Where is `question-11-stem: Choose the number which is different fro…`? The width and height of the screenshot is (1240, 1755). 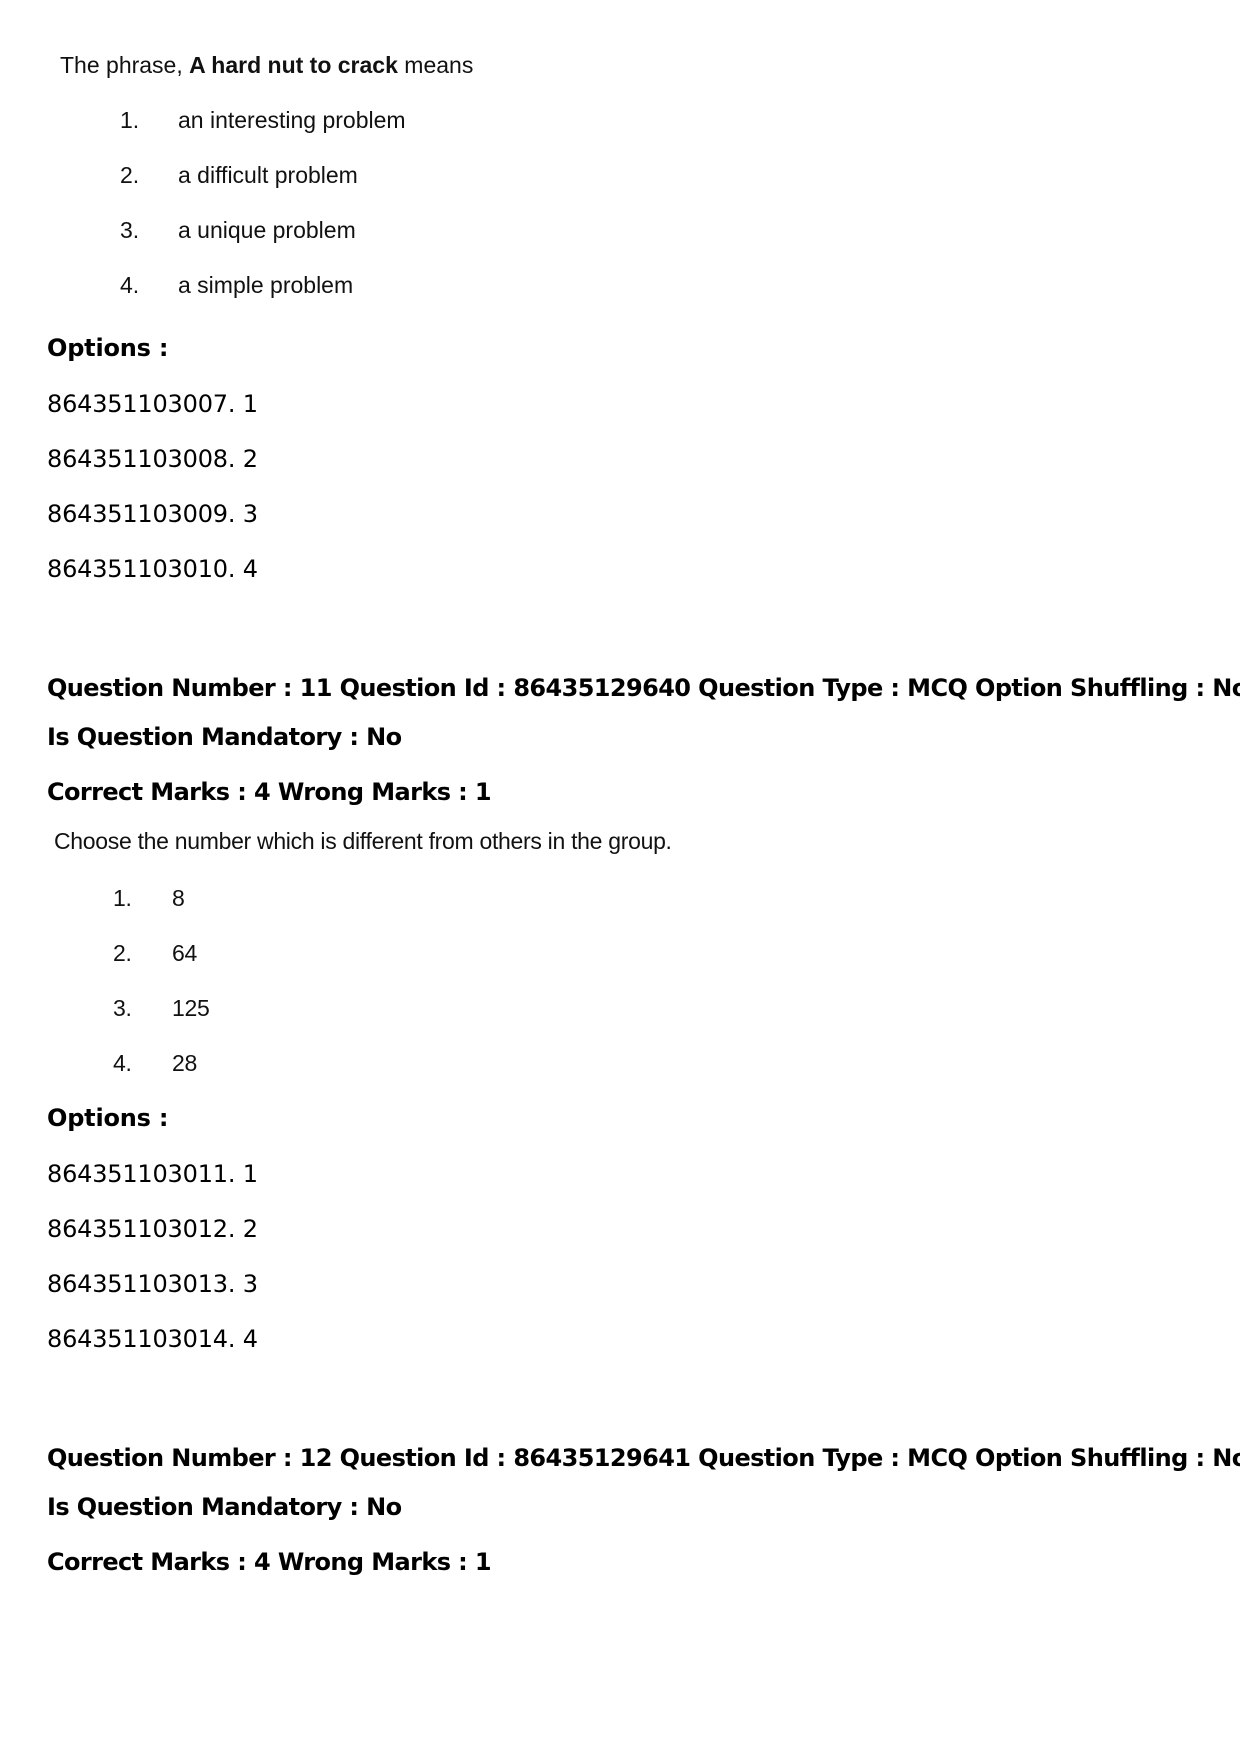 question-11-stem: Choose the number which is different fro… is located at coordinates (363, 841).